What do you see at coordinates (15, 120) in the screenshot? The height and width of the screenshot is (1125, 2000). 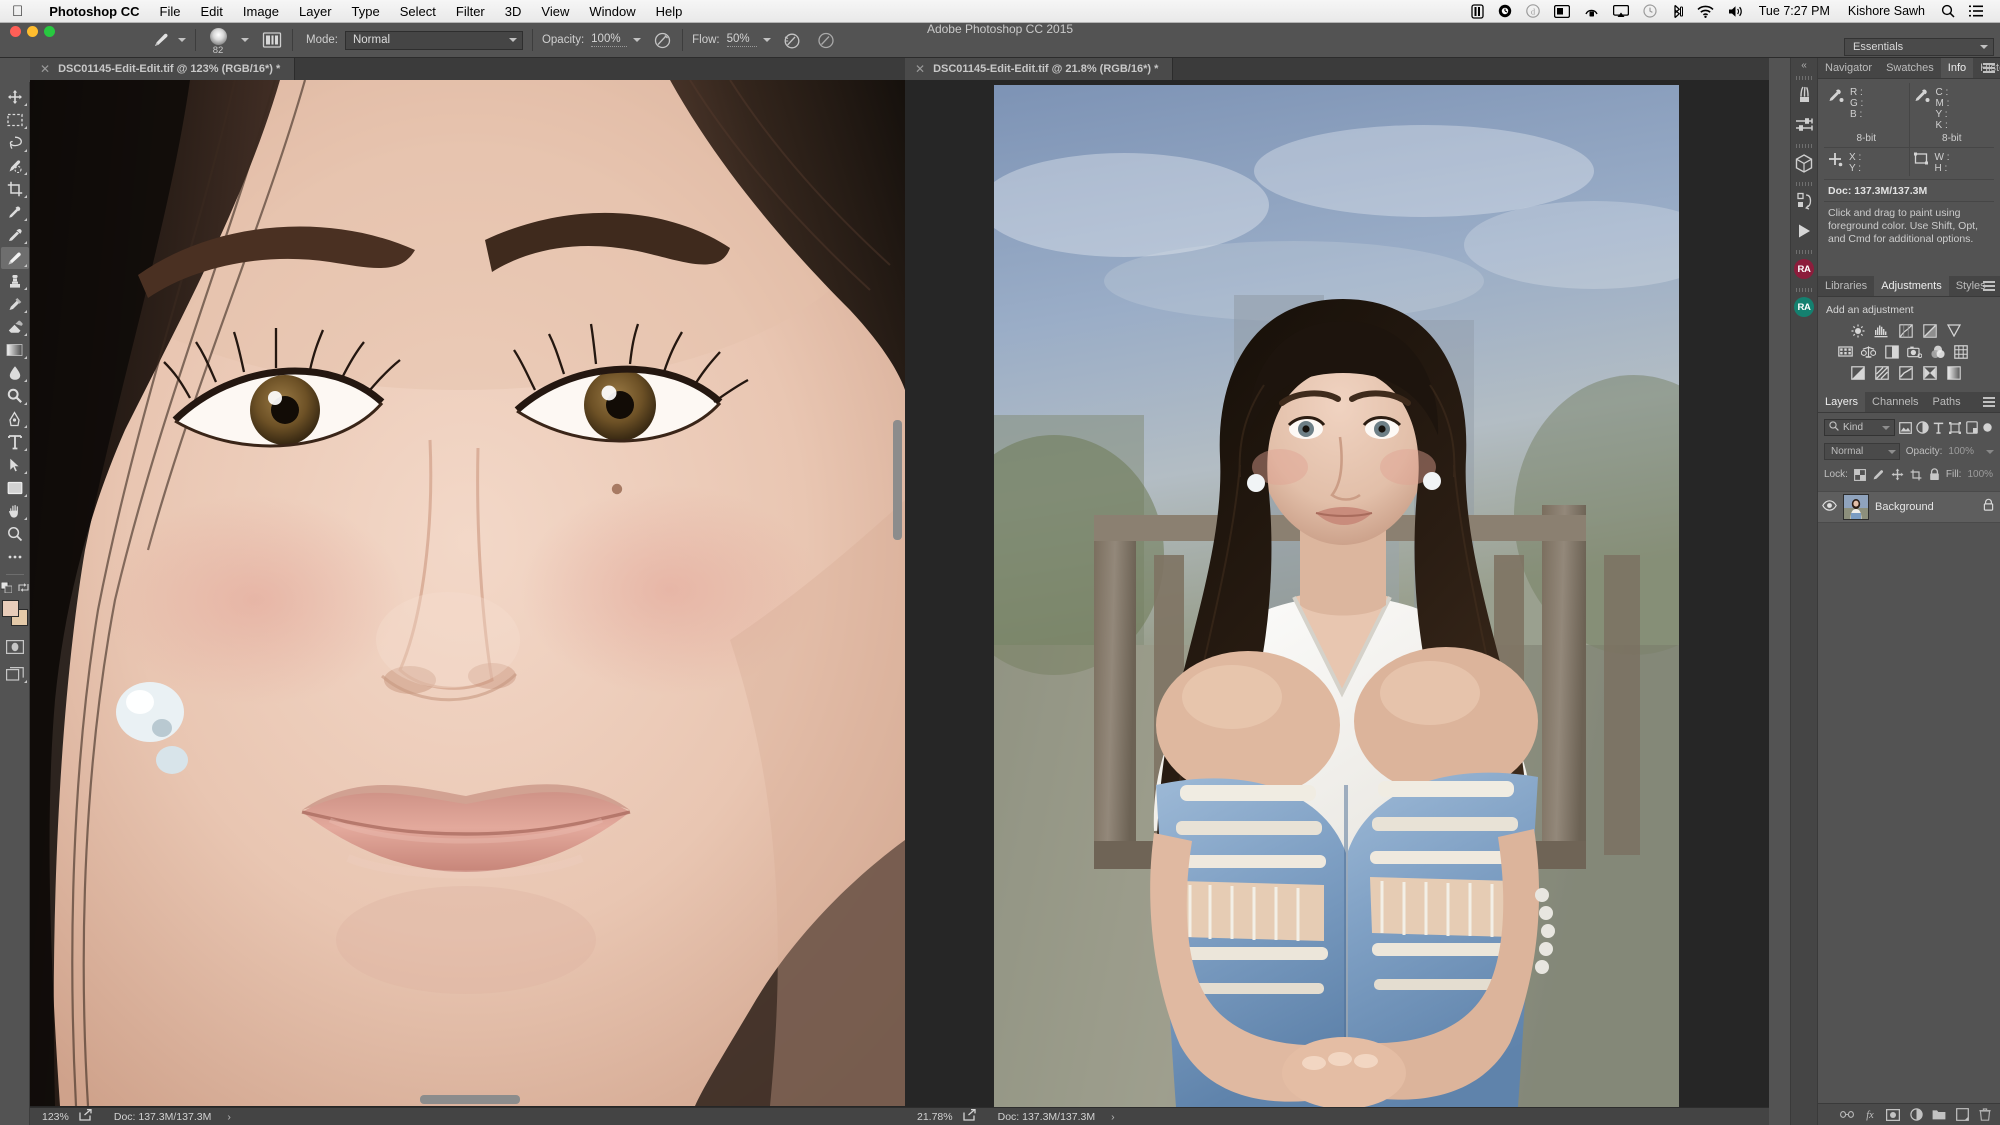 I see `rectangular-marquee-tool` at bounding box center [15, 120].